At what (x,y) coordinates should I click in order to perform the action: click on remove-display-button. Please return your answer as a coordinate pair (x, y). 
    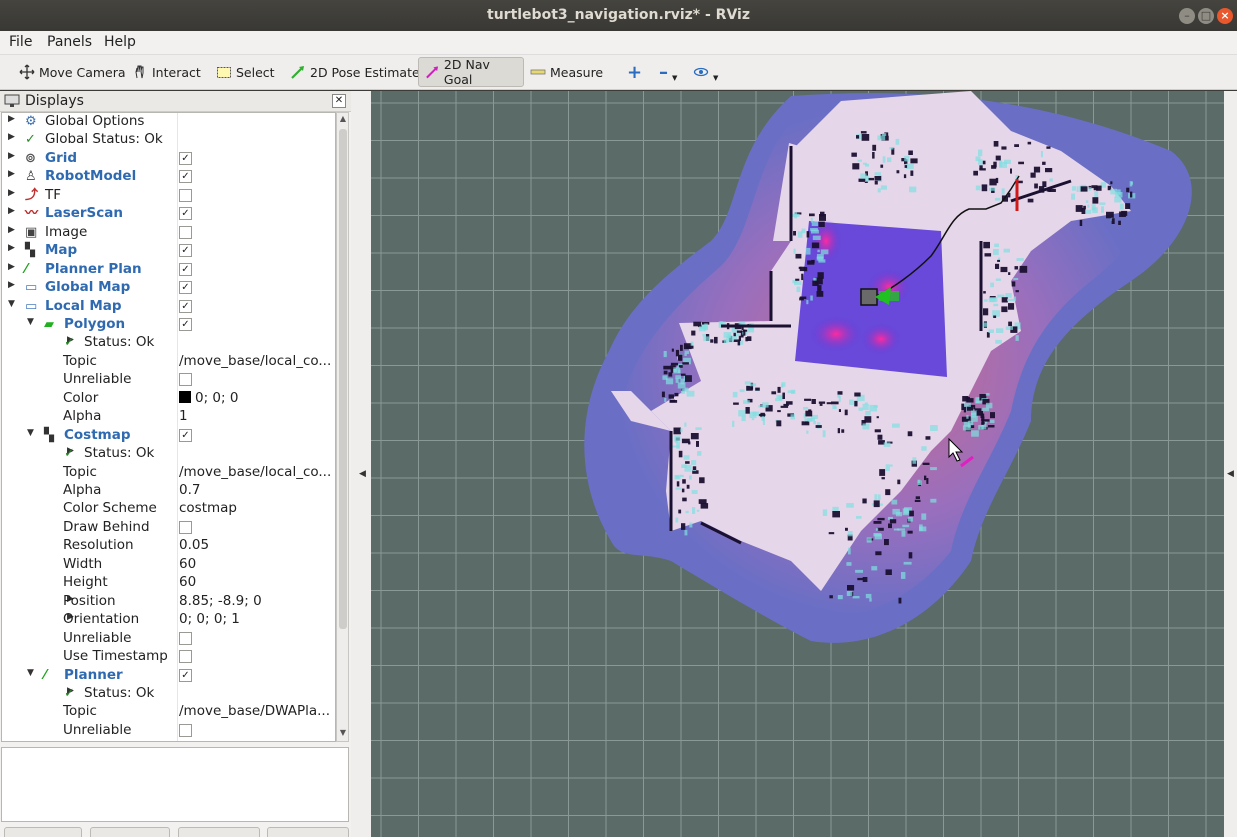
    Looking at the image, I should click on (219, 832).